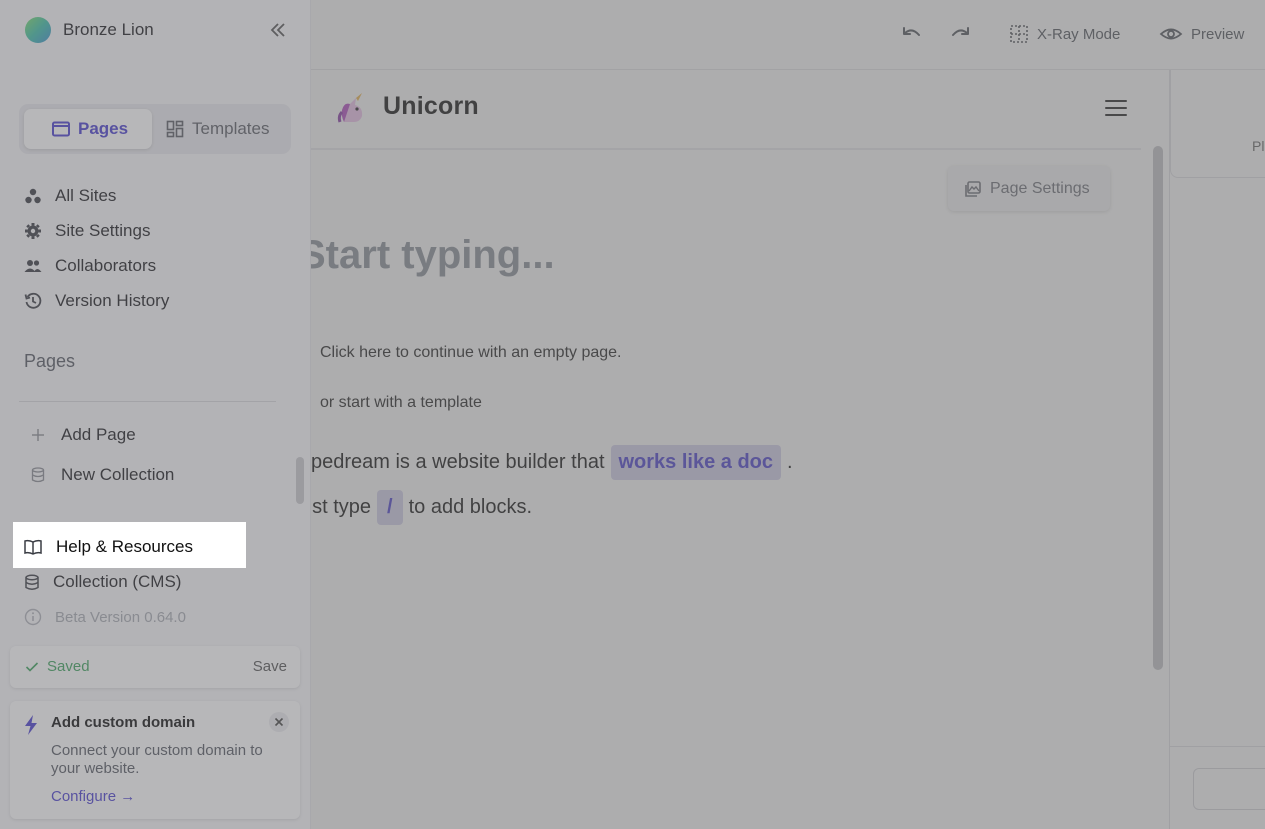 This screenshot has height=829, width=1265. I want to click on tab-templates: Templates, so click(226, 129).